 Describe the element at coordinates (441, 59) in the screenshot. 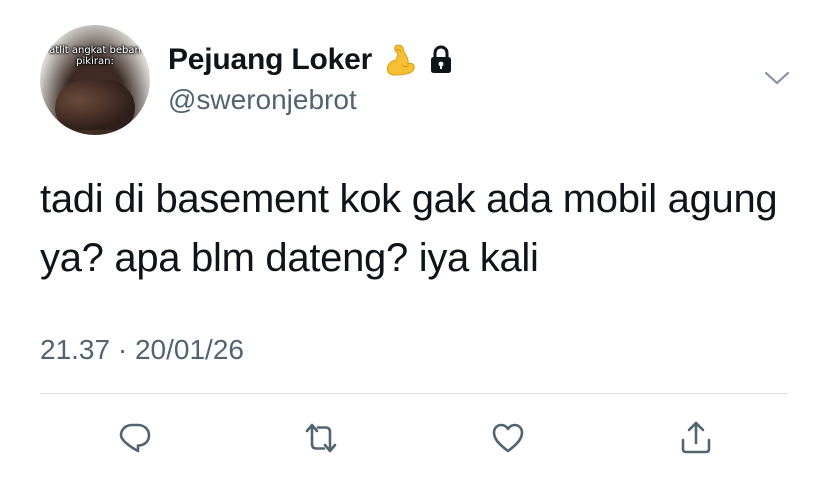

I see `lock-icon` at that location.